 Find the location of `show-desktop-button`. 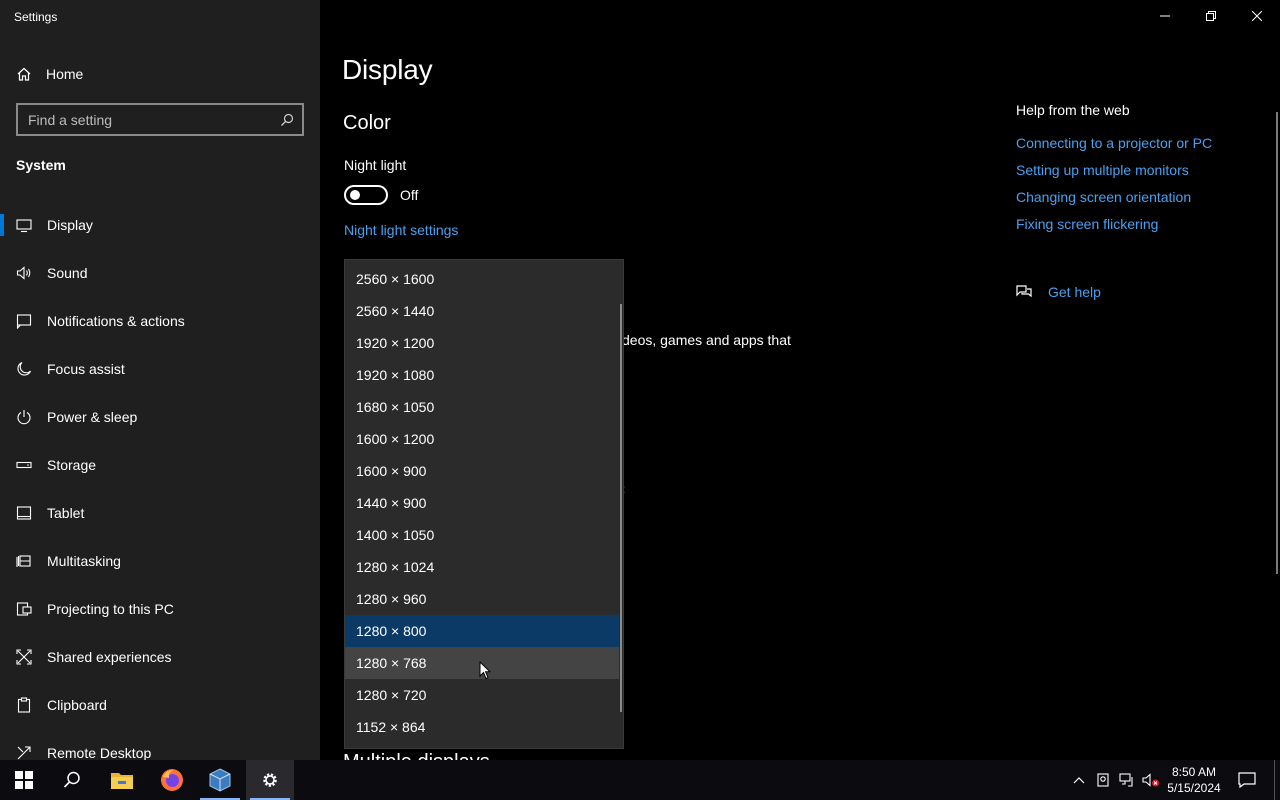

show-desktop-button is located at coordinates (1277, 780).